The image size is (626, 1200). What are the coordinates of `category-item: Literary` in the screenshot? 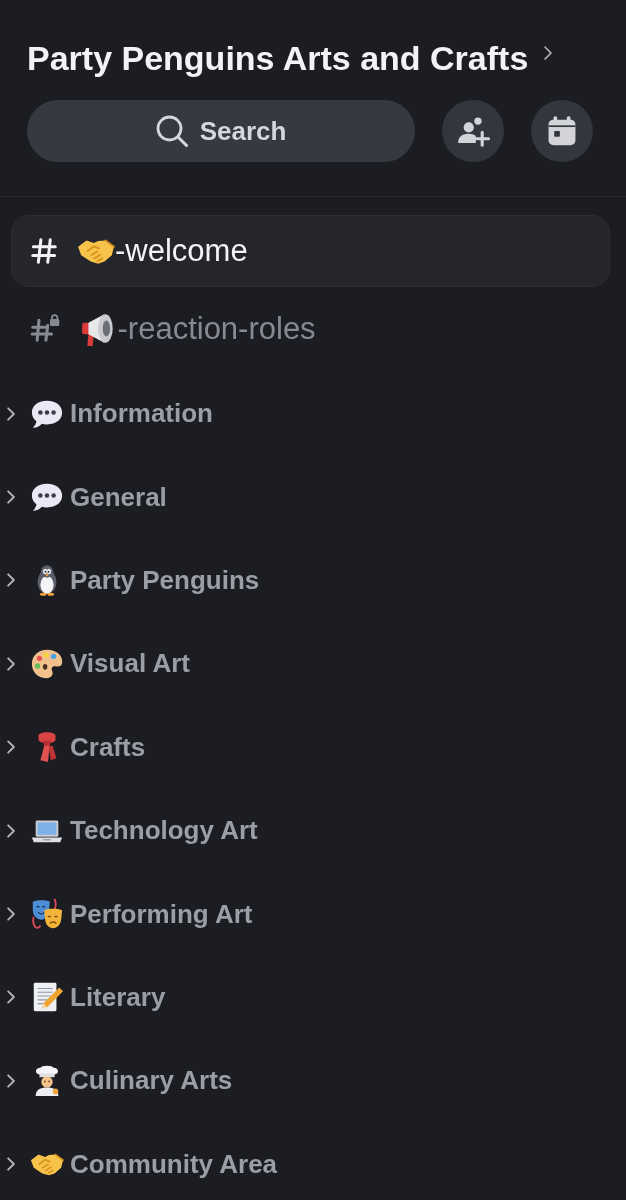 It's located at (313, 997).